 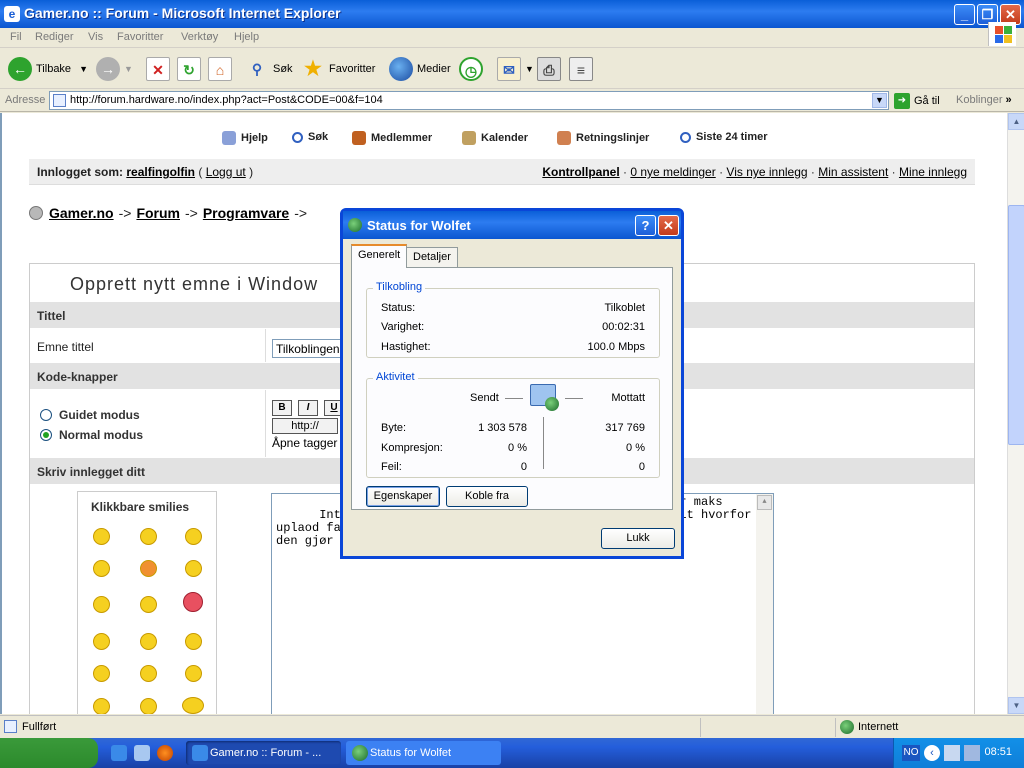 I want to click on nav-calendar: Kalender, so click(x=495, y=138).